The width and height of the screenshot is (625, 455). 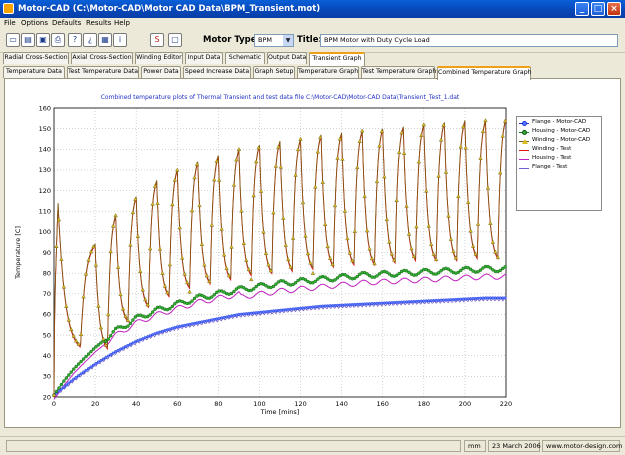 I want to click on tab-graph-setup: Graph Setup, so click(x=274, y=72).